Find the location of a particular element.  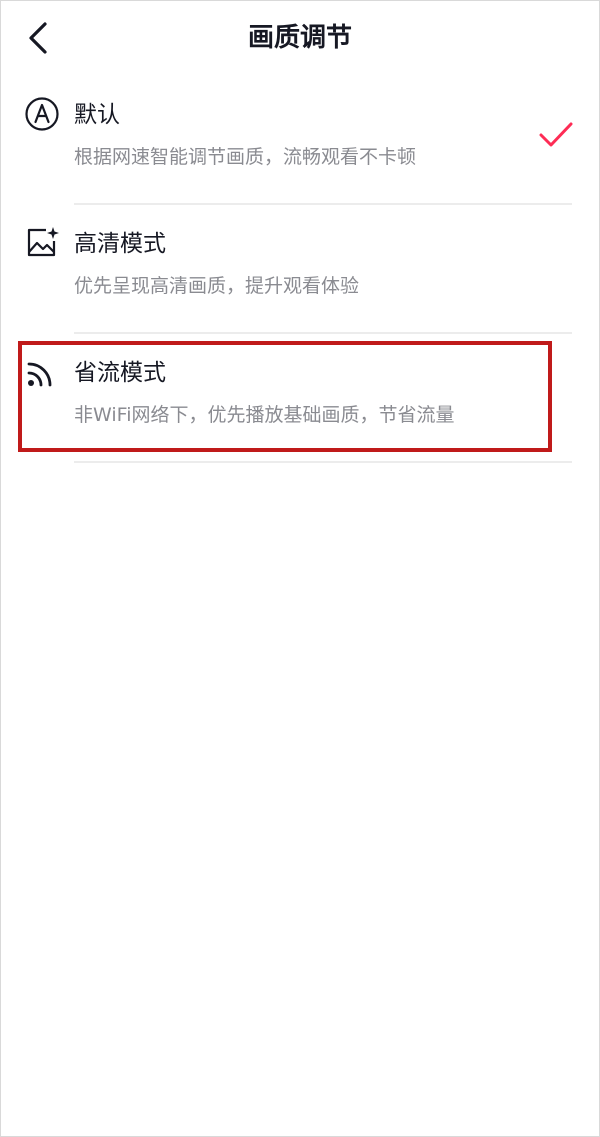

option-data-saver-title: 省流模式 is located at coordinates (120, 373).